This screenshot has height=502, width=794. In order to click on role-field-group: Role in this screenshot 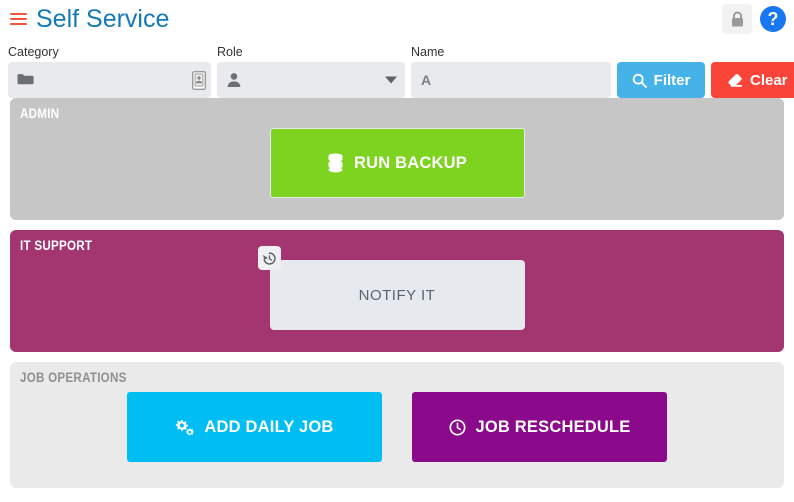, I will do `click(311, 71)`.